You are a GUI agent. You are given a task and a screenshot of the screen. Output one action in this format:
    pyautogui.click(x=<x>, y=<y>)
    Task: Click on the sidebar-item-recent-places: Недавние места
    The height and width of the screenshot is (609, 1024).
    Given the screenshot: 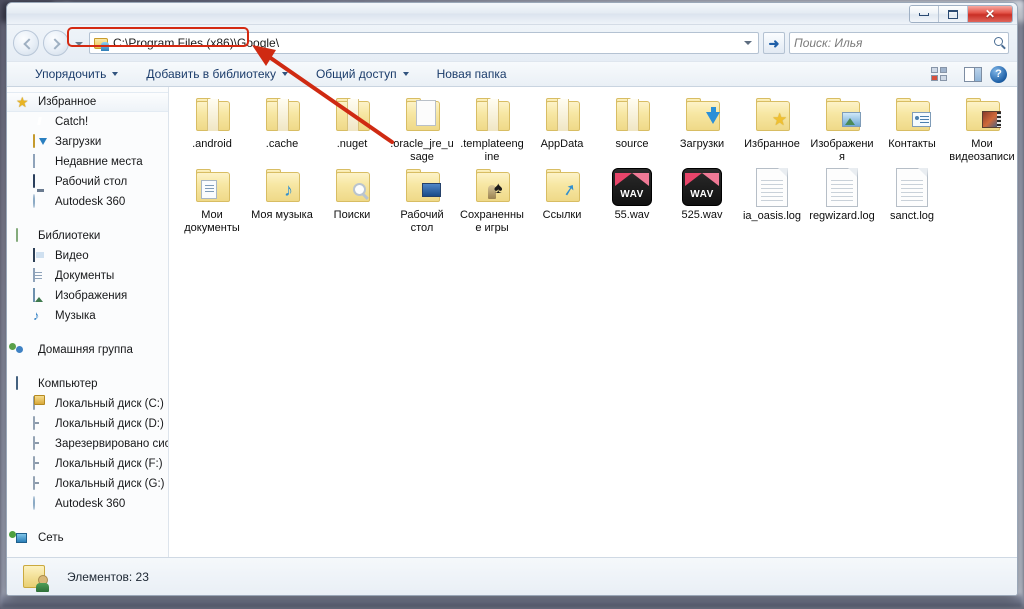 What is the action you would take?
    pyautogui.click(x=87, y=162)
    